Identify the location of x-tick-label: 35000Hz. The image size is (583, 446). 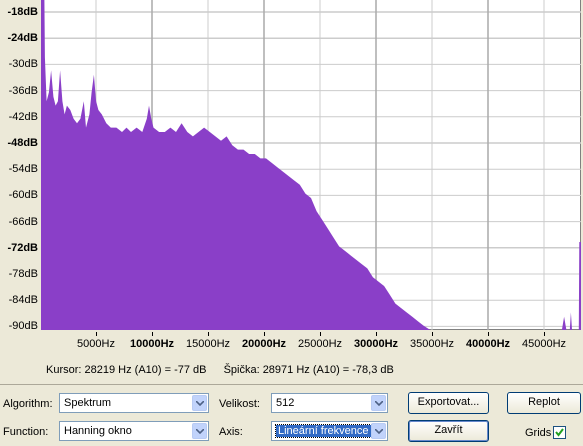
(432, 344).